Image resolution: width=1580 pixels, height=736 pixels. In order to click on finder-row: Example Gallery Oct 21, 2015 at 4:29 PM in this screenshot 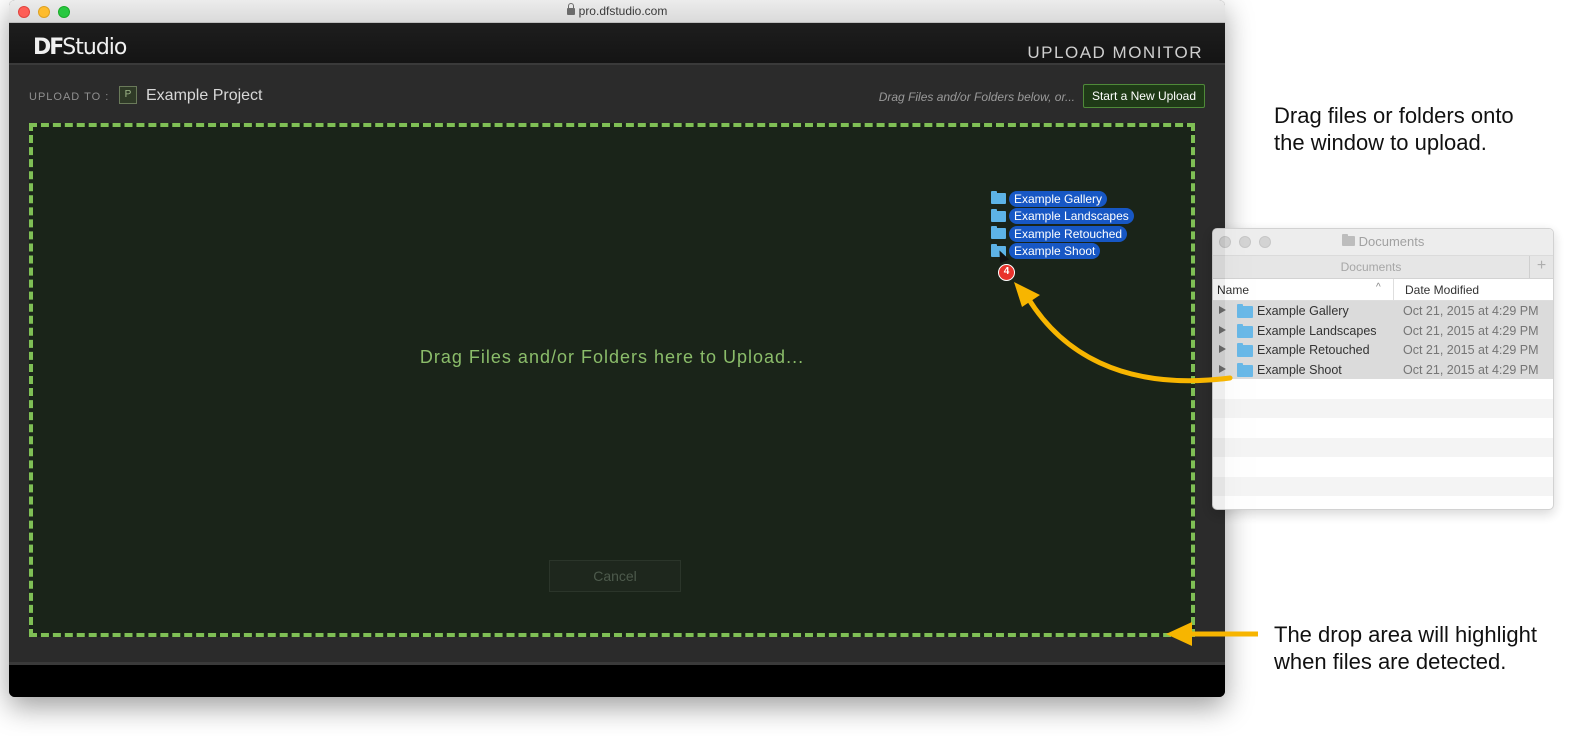, I will do `click(1383, 311)`.